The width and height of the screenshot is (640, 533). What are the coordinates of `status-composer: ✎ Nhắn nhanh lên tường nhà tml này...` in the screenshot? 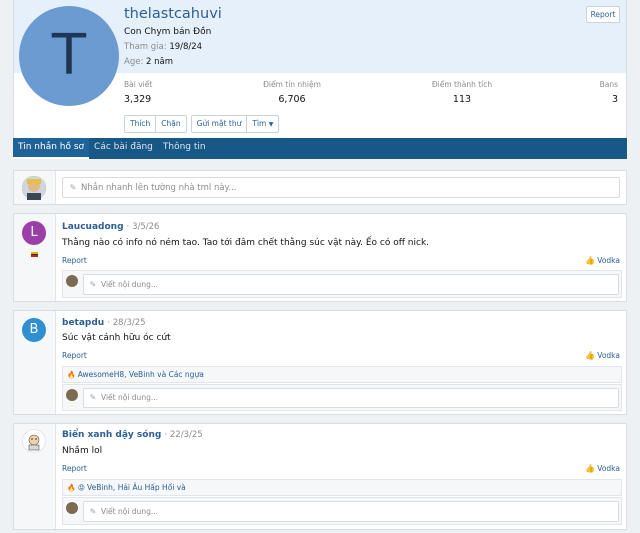 It's located at (320, 187).